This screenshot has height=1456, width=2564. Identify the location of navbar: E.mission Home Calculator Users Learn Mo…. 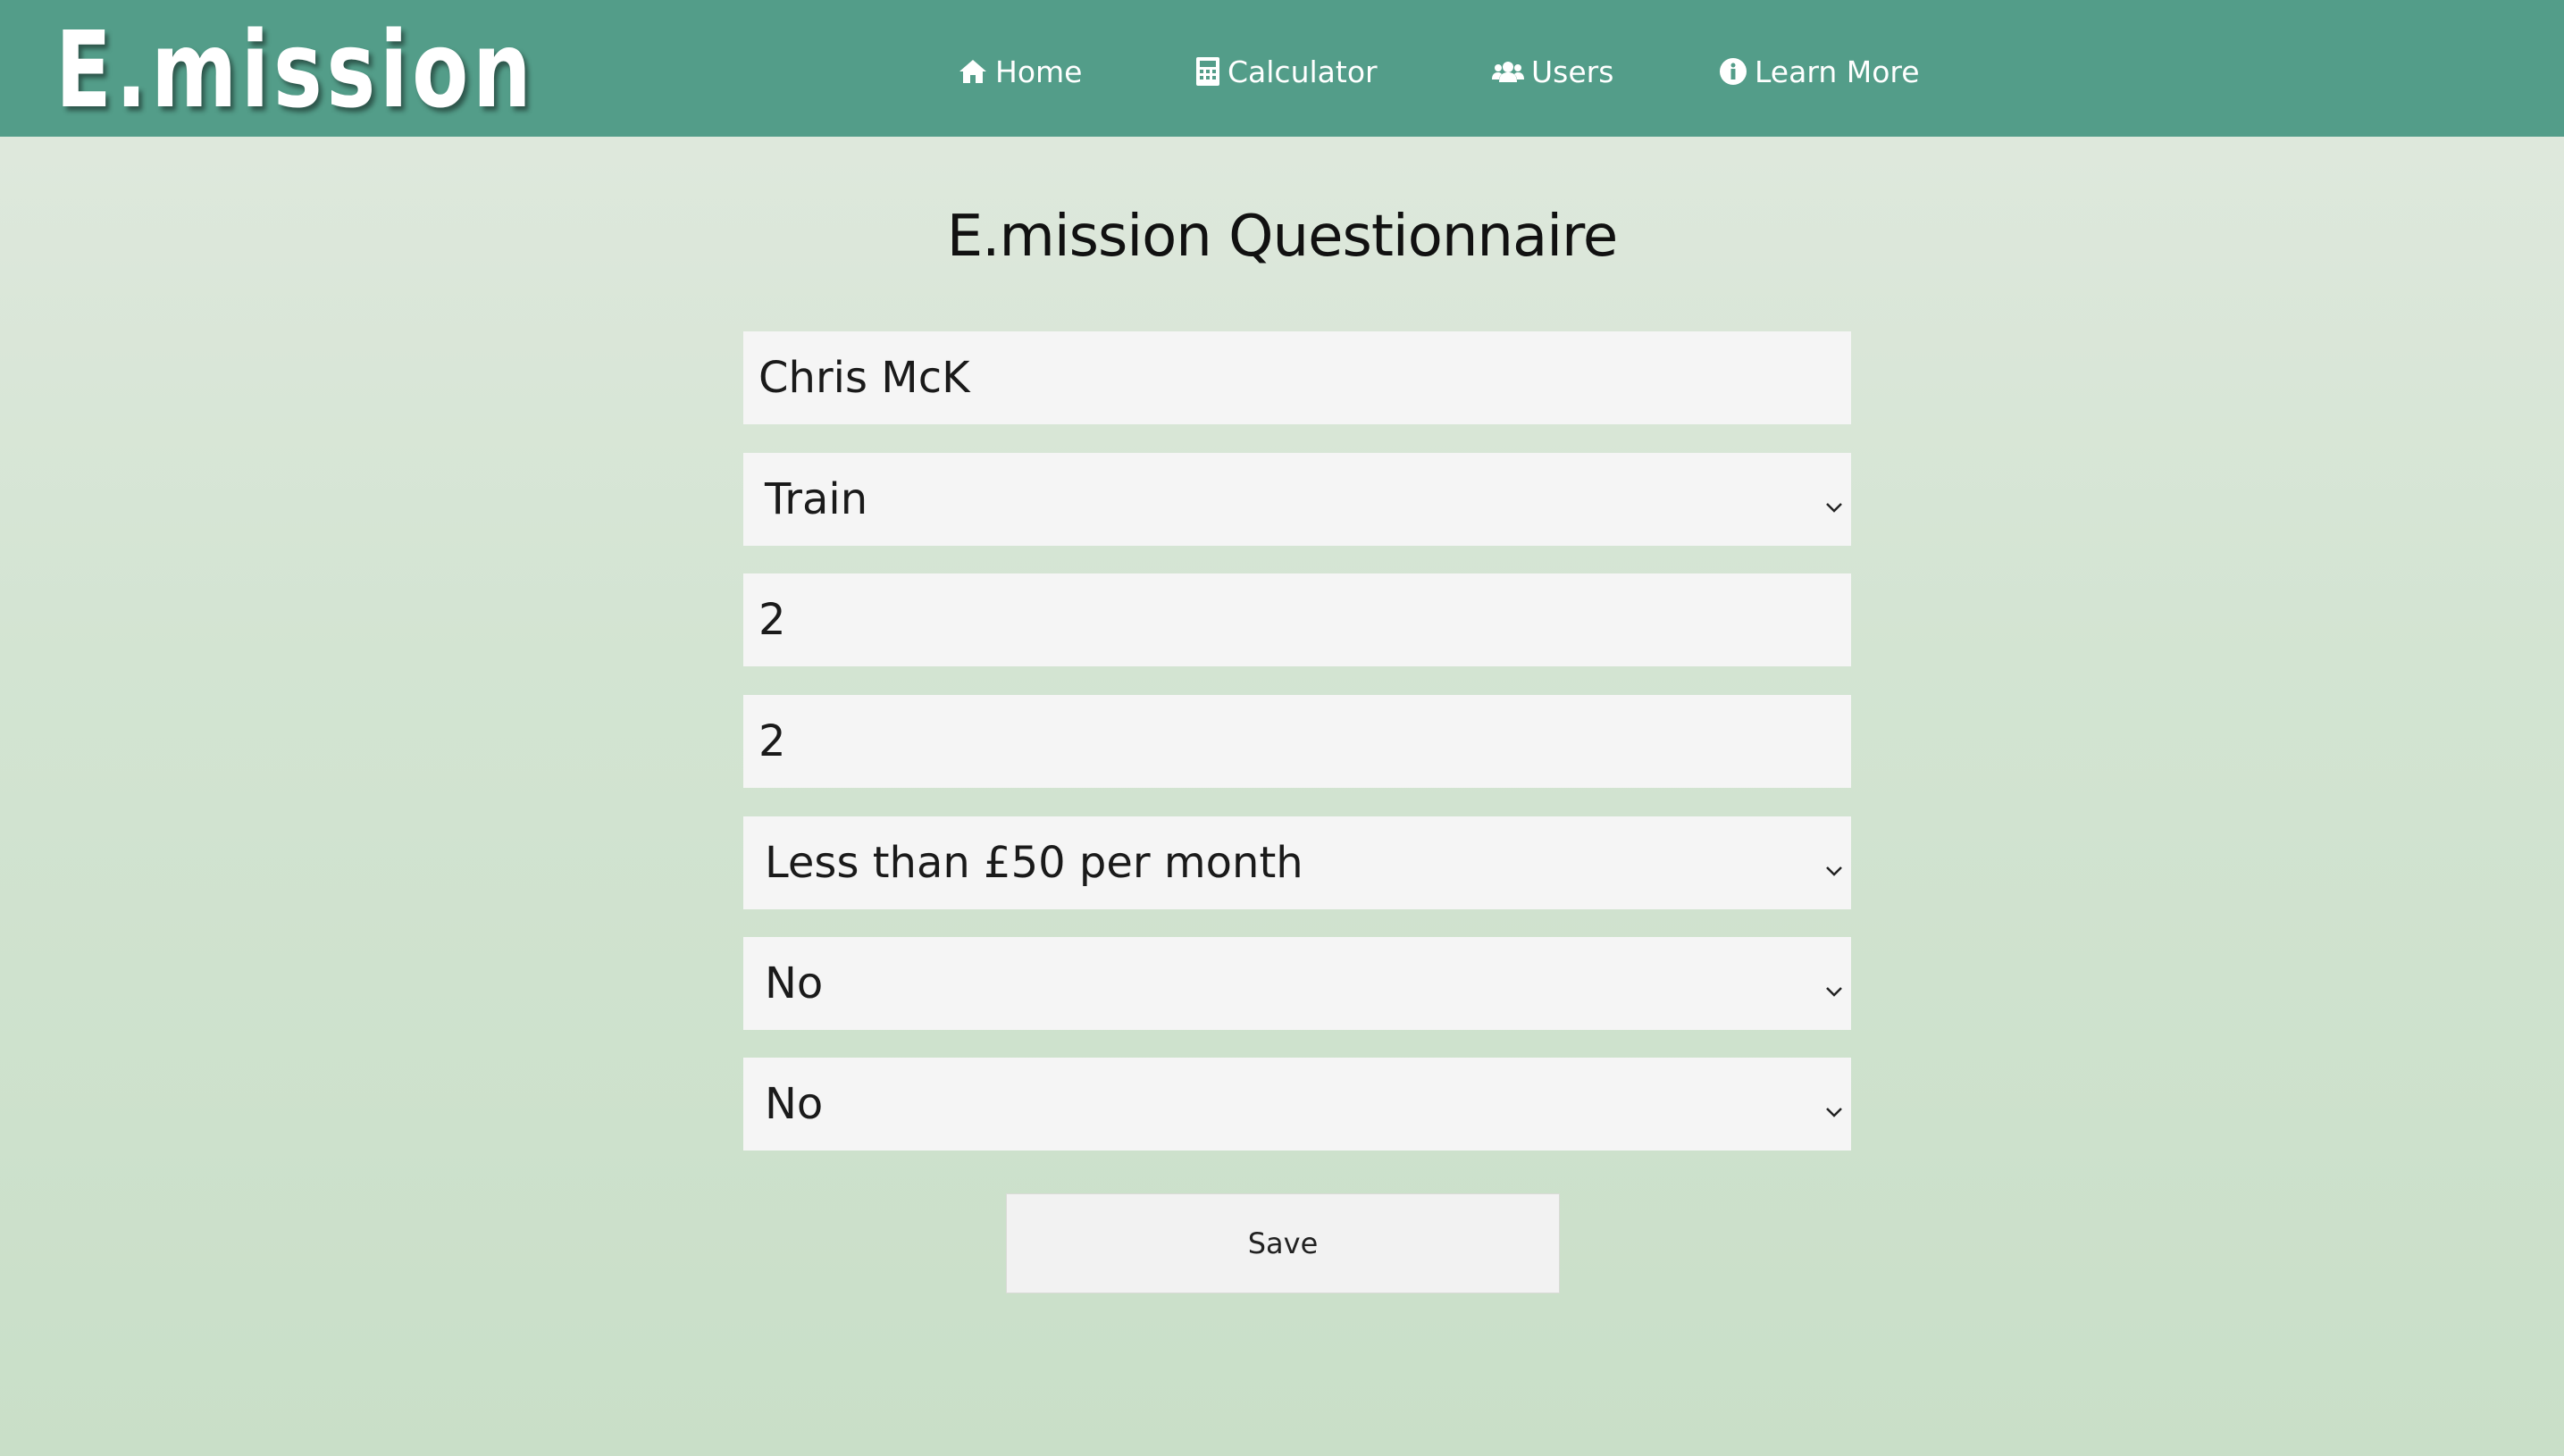
(1282, 68).